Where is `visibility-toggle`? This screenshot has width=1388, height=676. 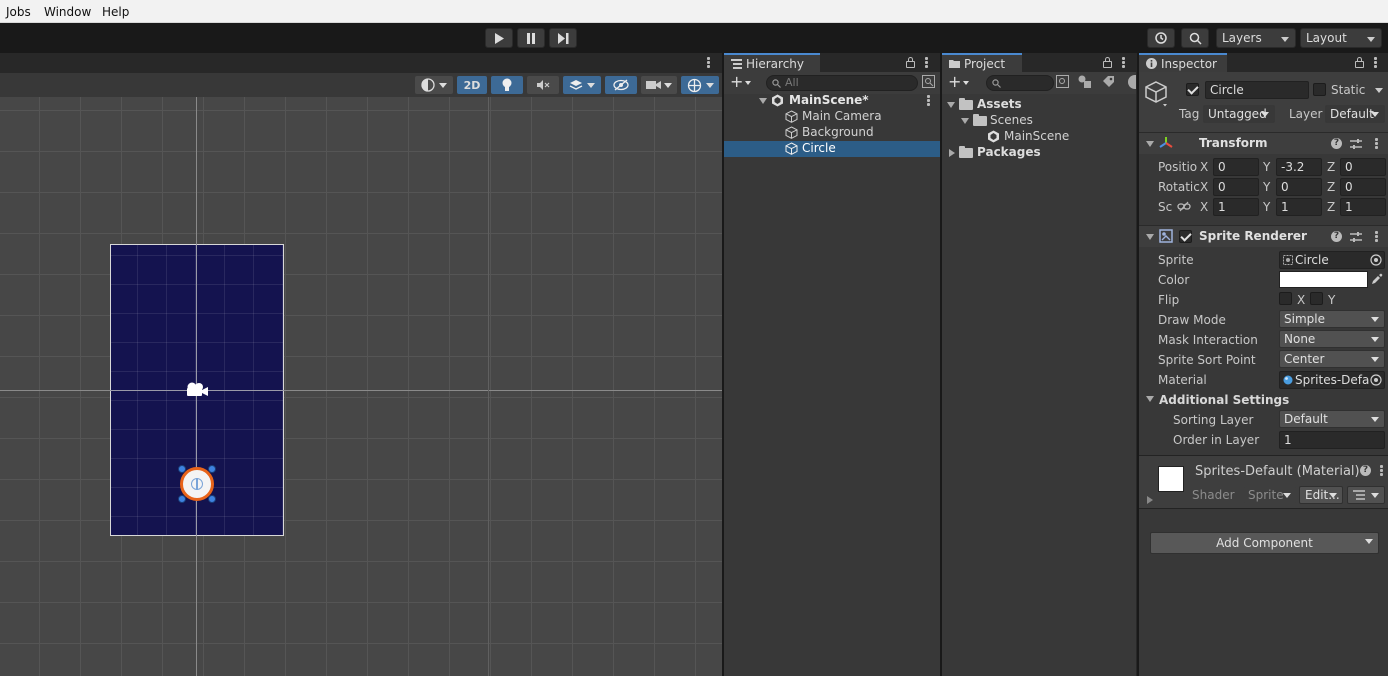
visibility-toggle is located at coordinates (621, 85).